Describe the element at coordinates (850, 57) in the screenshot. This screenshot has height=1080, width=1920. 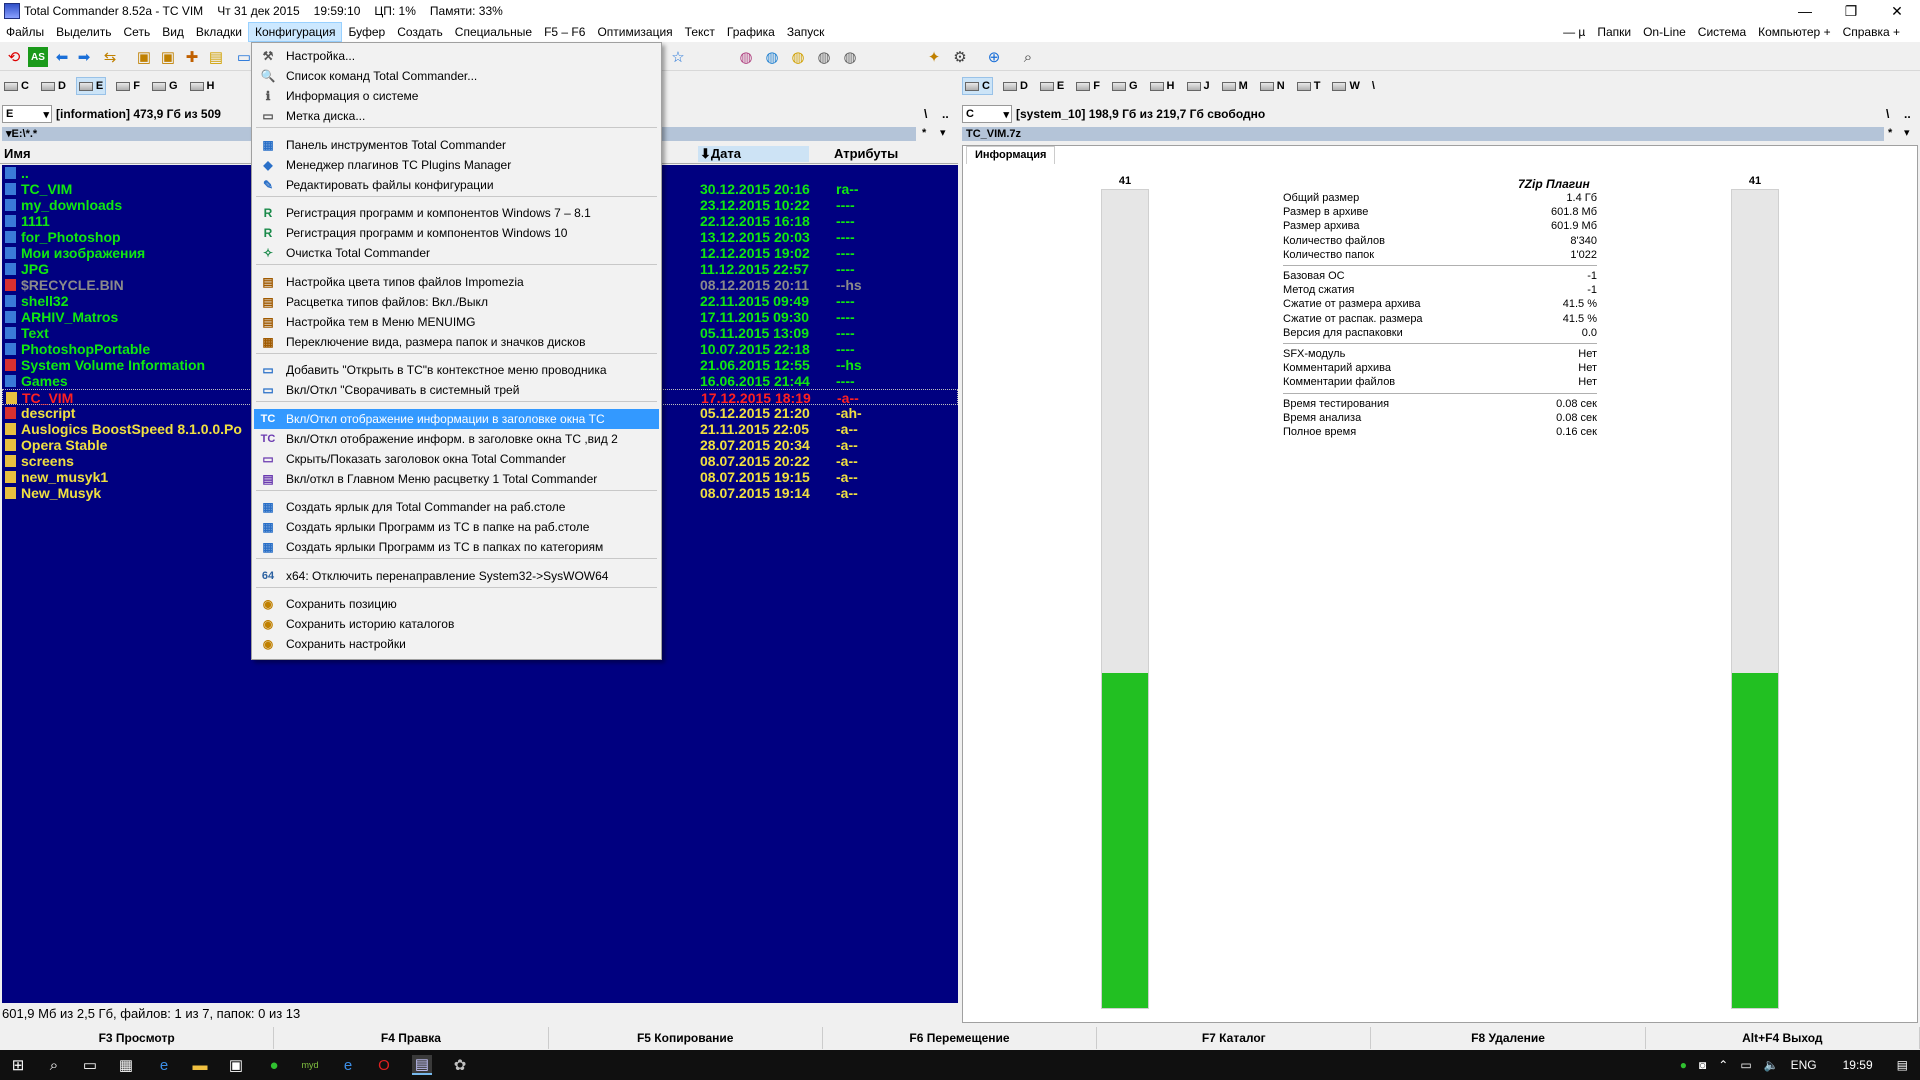
I see `connect-icon: ◍` at that location.